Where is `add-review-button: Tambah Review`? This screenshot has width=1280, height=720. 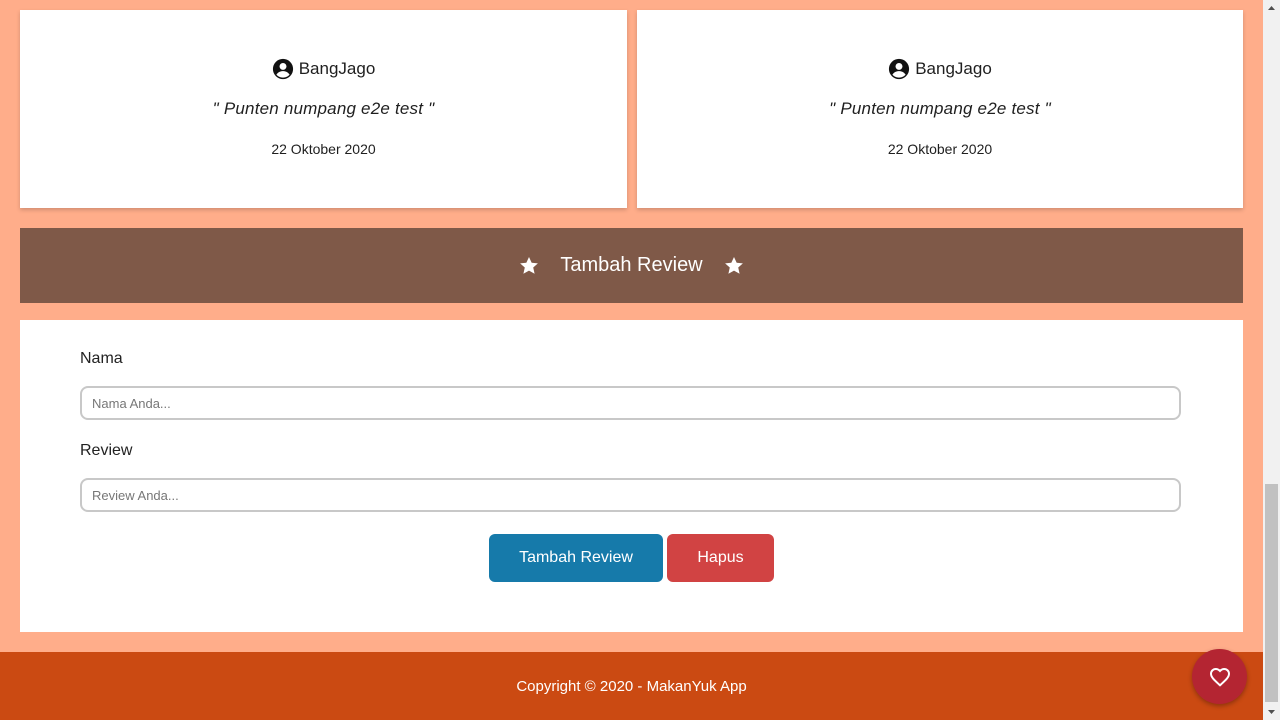 add-review-button: Tambah Review is located at coordinates (576, 558).